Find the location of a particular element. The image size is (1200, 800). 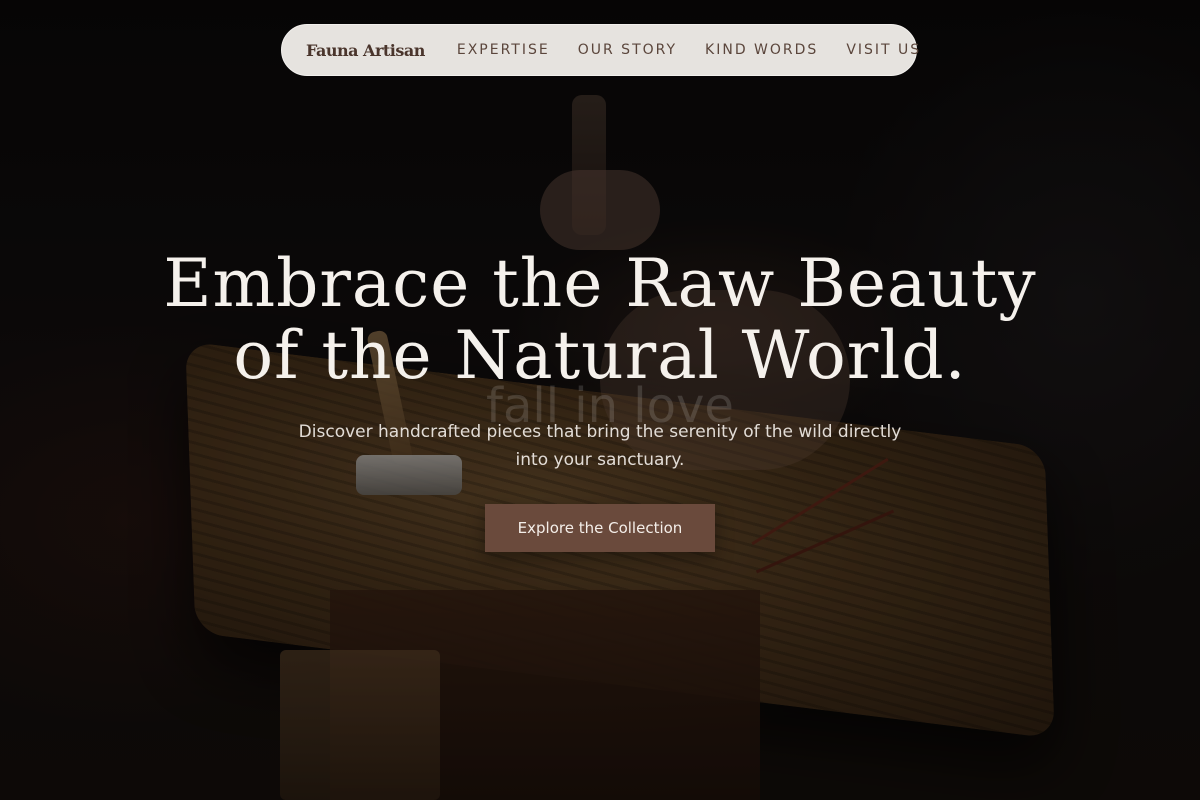

headline-line-1: Embrace the Raw Beauty is located at coordinates (600, 283).